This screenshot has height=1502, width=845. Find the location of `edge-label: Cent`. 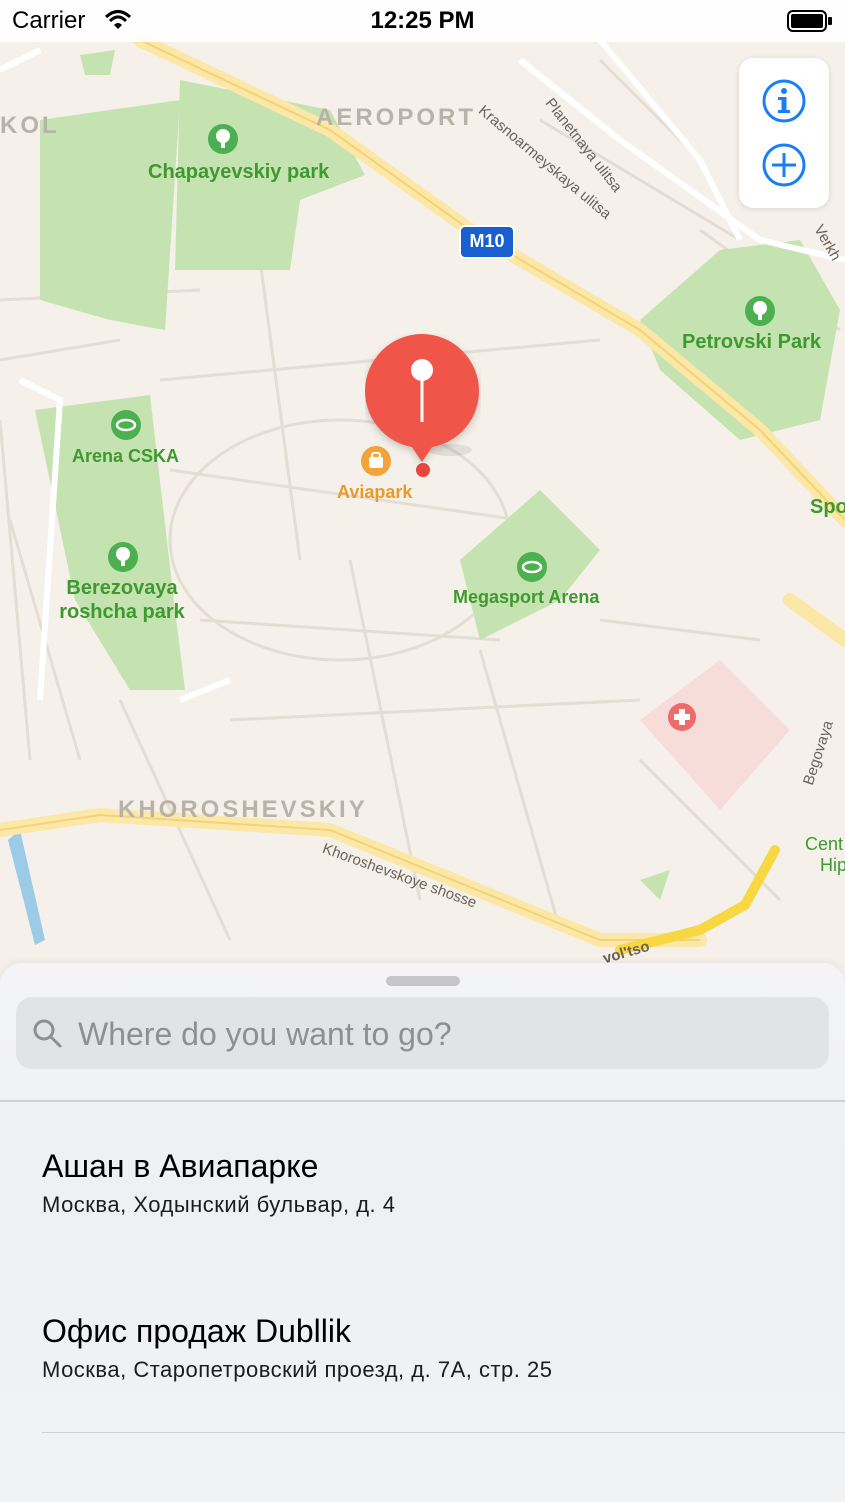

edge-label: Cent is located at coordinates (824, 844).